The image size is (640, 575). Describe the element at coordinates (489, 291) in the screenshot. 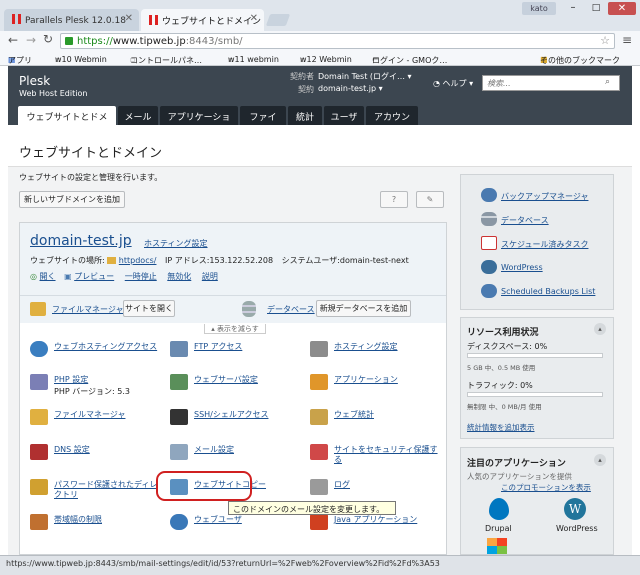

I see `scheduled-backup-icon` at that location.